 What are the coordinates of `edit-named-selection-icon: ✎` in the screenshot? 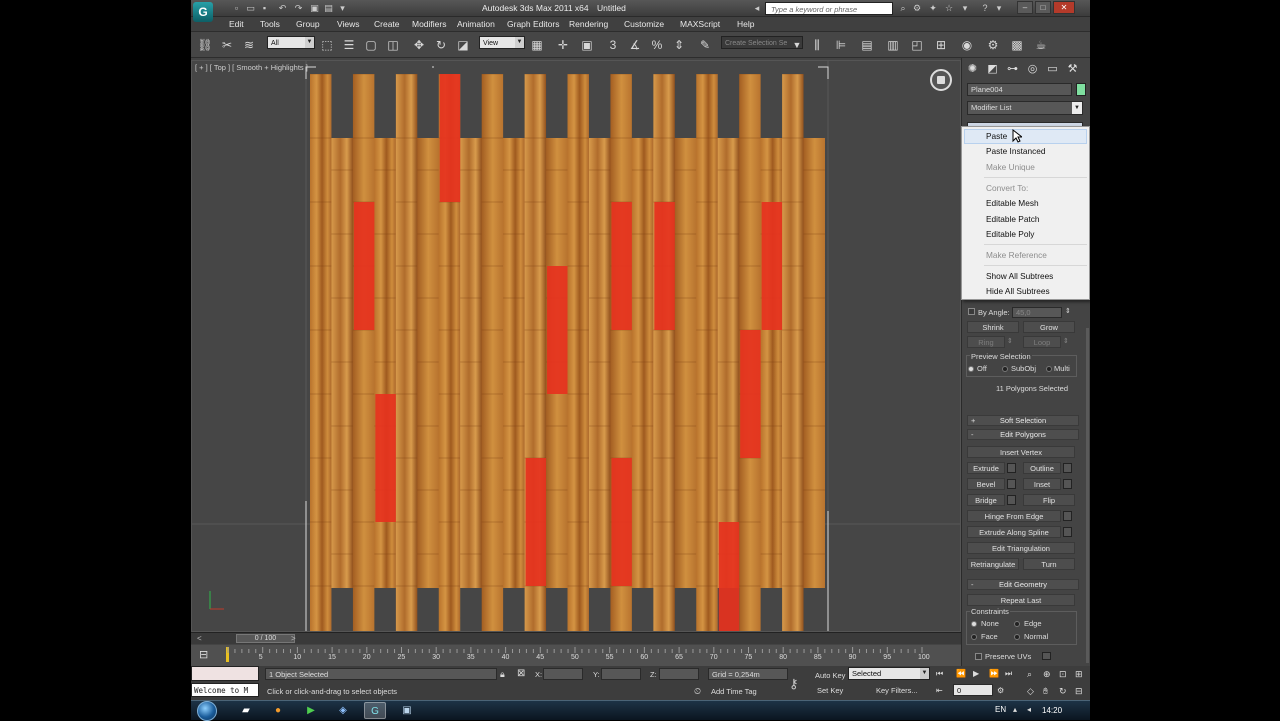 It's located at (705, 45).